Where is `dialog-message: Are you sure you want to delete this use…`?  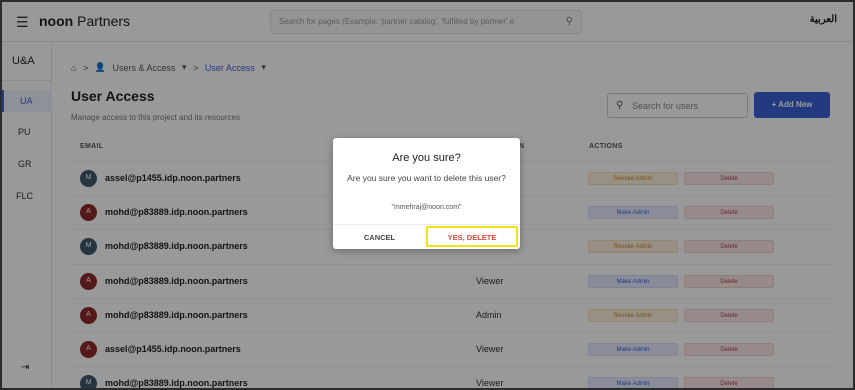 dialog-message: Are you sure you want to delete this use… is located at coordinates (426, 178).